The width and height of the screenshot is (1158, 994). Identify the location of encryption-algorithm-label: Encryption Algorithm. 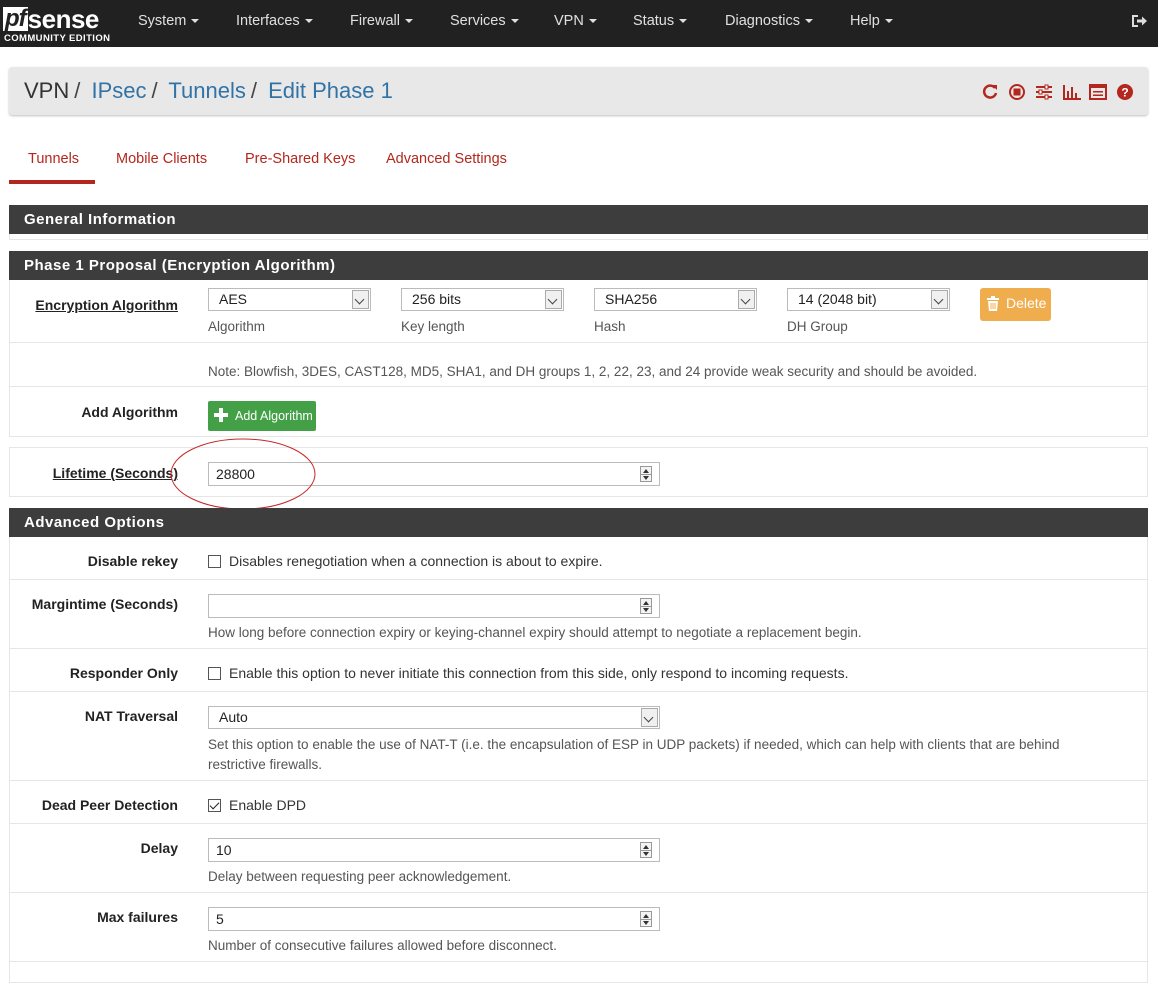
(106, 305).